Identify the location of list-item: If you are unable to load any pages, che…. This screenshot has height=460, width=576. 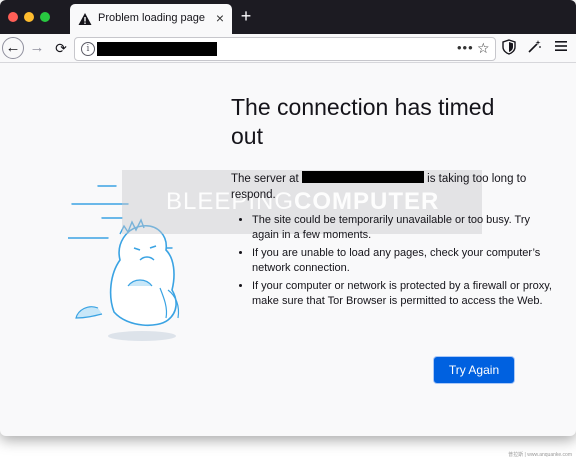
(402, 261).